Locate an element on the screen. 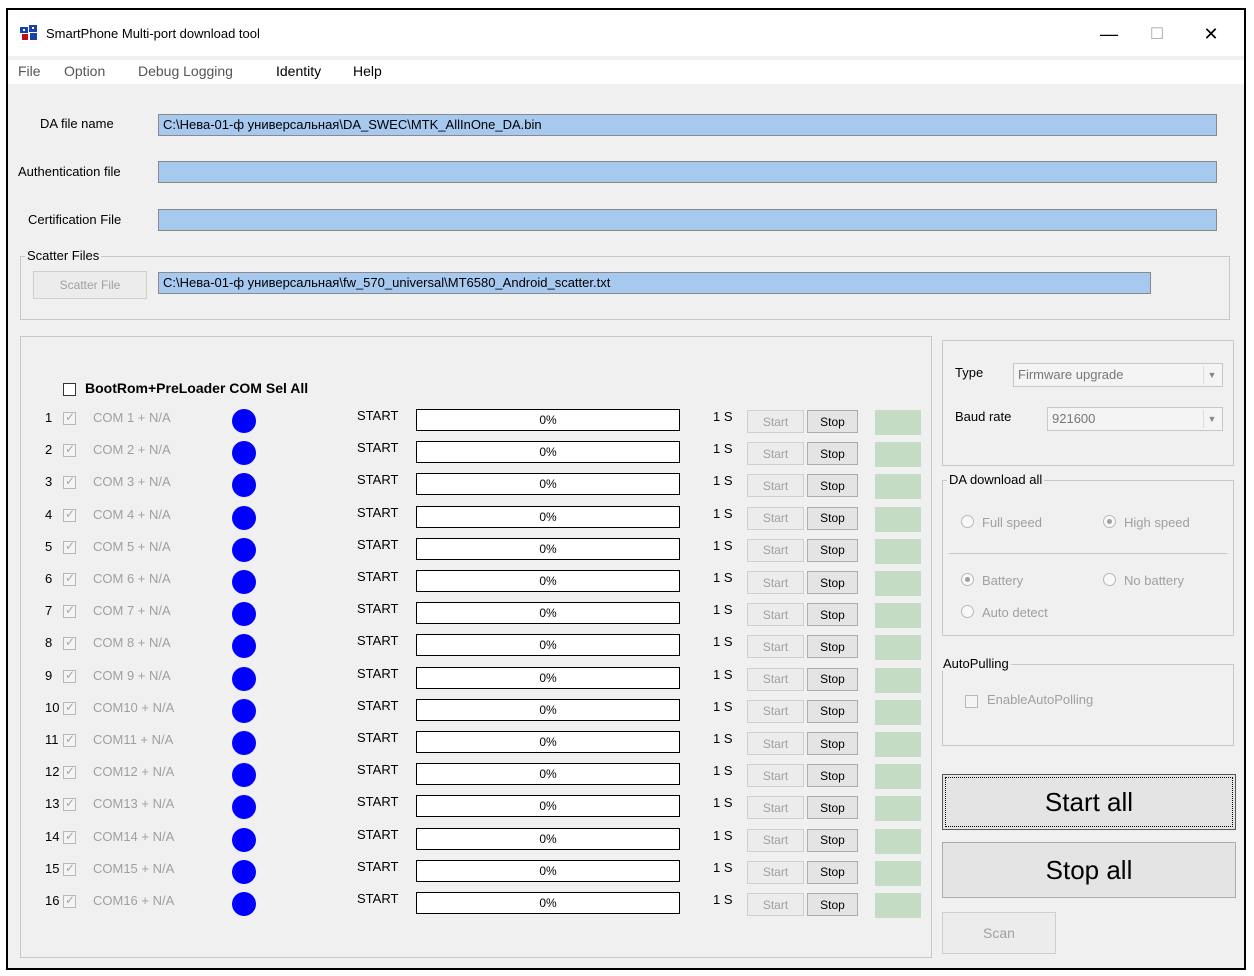  port-index: 3 is located at coordinates (49, 482).